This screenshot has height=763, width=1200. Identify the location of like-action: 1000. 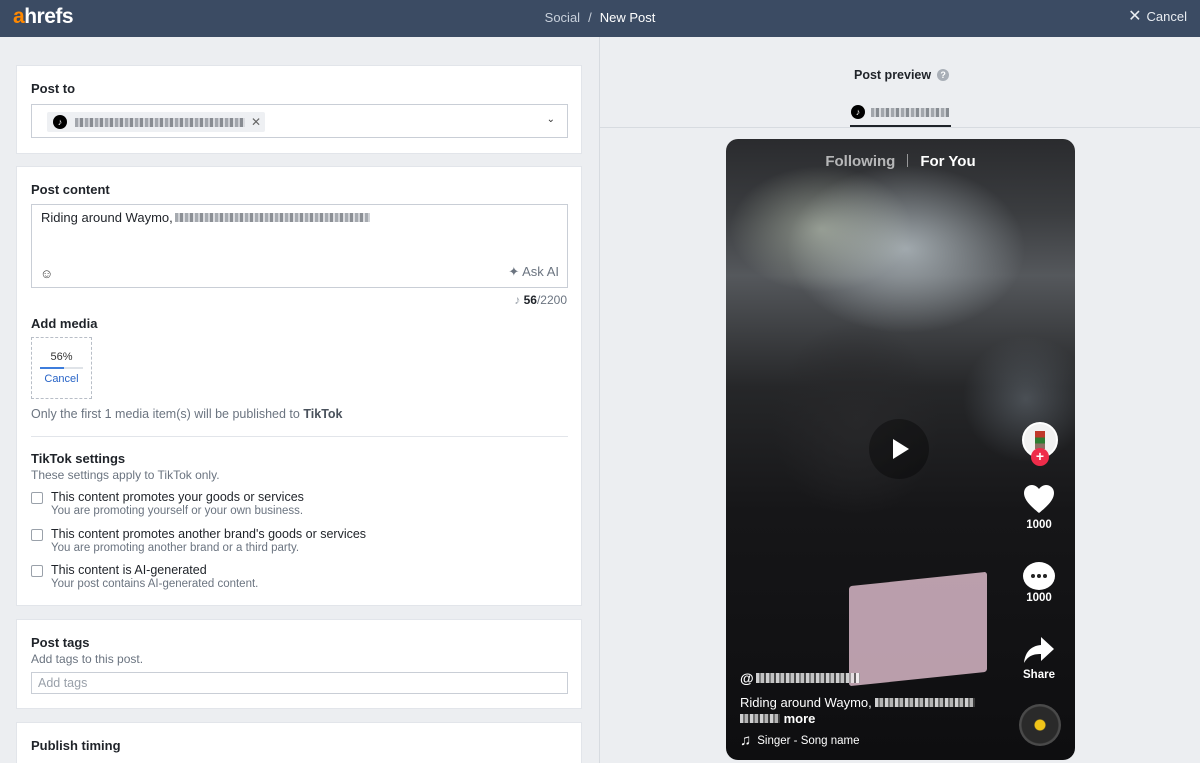
(1039, 507).